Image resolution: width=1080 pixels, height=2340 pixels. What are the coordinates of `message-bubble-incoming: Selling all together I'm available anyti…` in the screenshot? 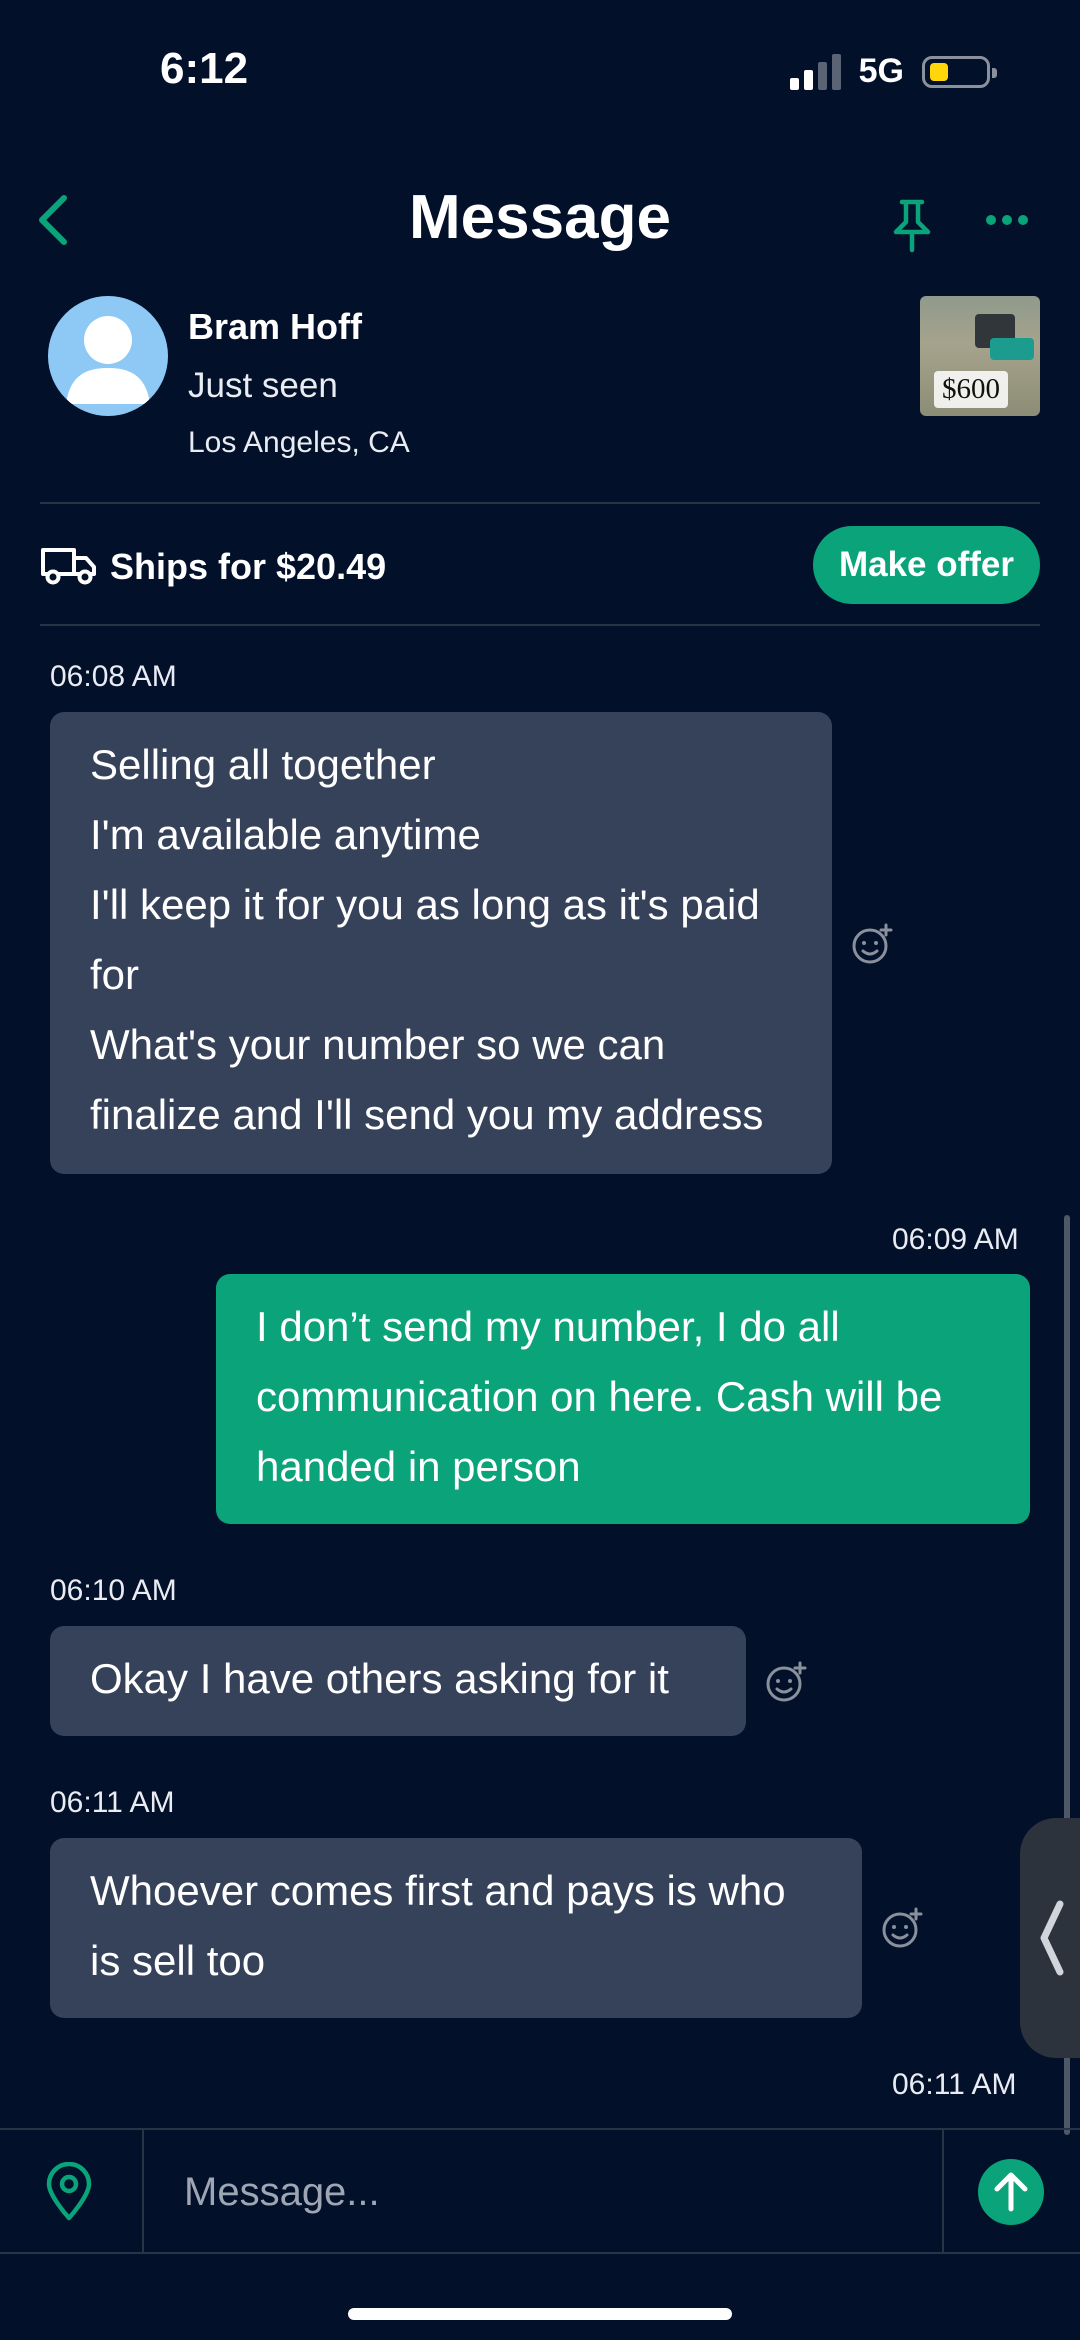 It's located at (441, 943).